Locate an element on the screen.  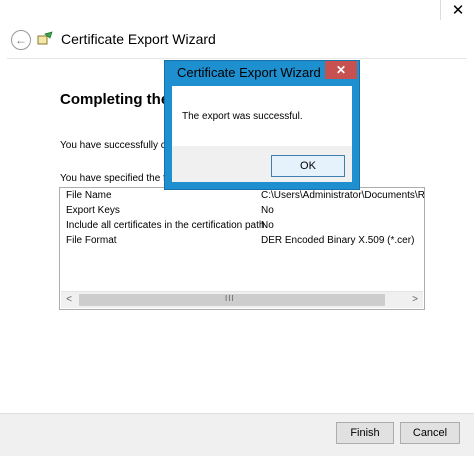
window-close-button: ✕ is located at coordinates (457, 10).